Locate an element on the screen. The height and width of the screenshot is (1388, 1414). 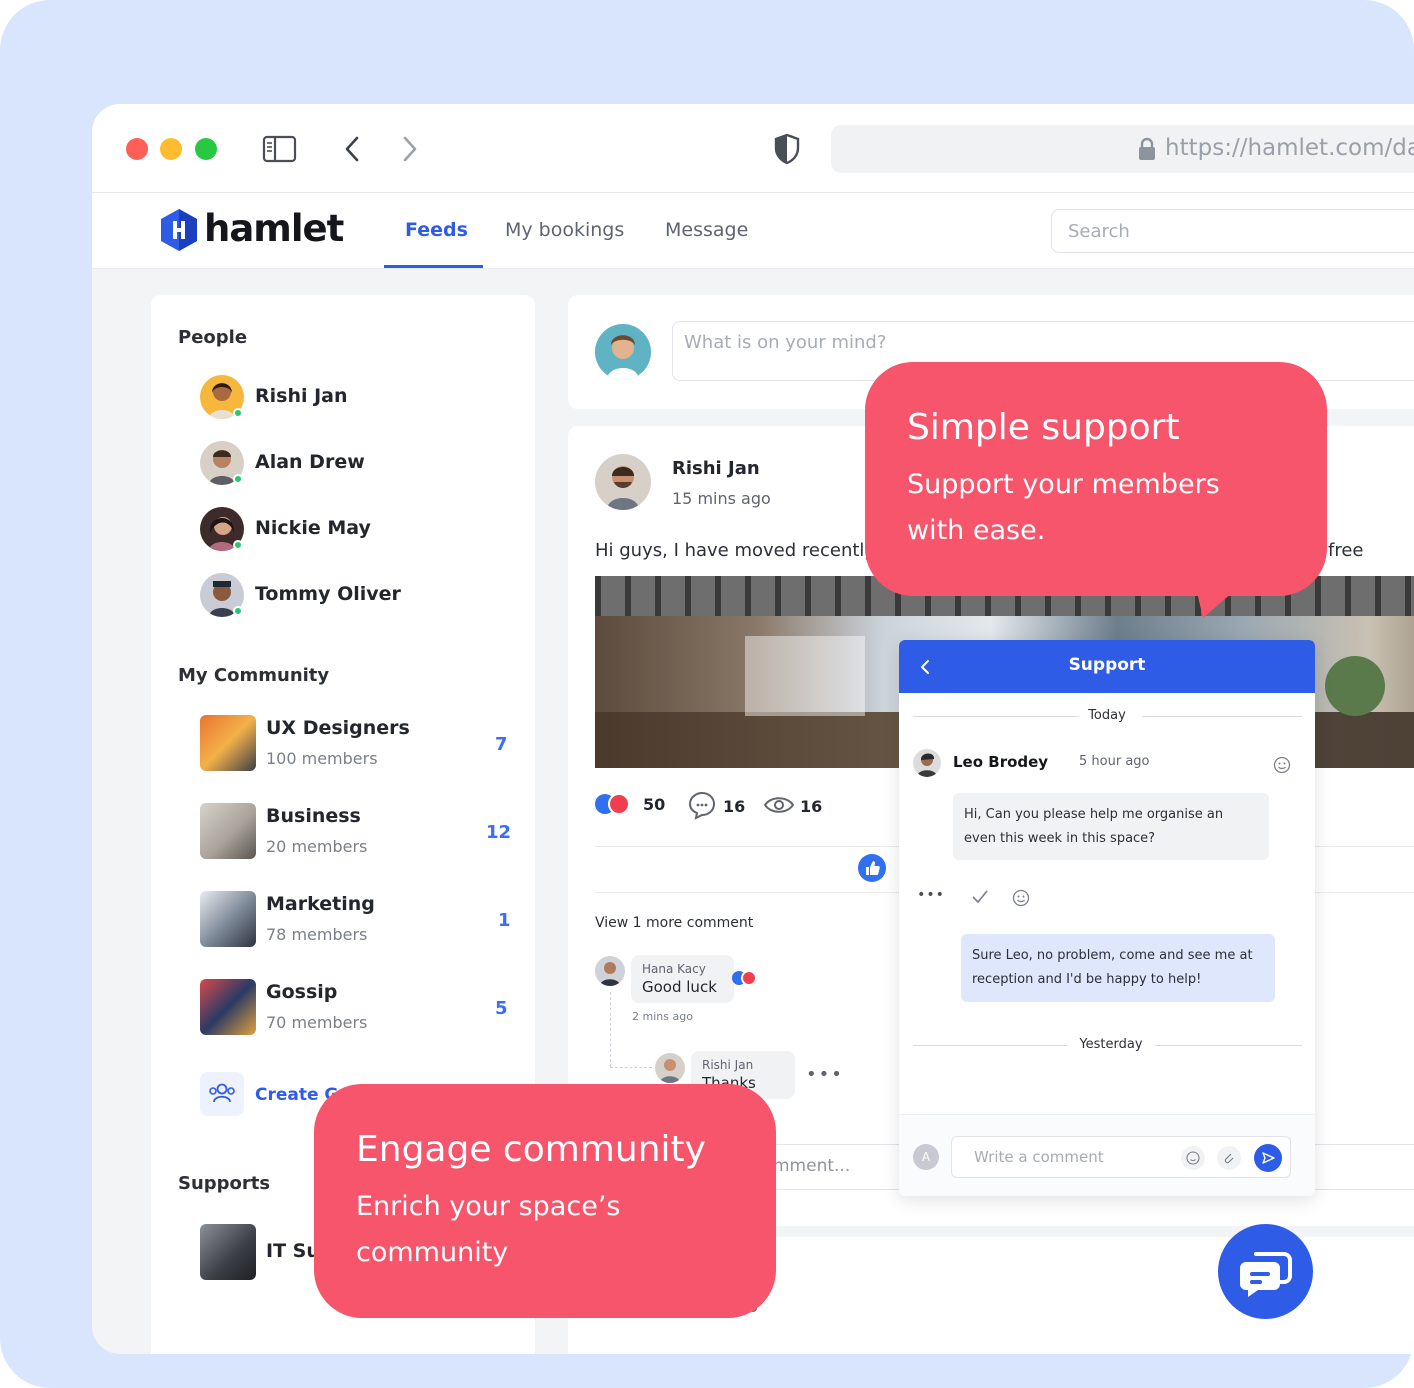
community-members: 70 members is located at coordinates (317, 1022).